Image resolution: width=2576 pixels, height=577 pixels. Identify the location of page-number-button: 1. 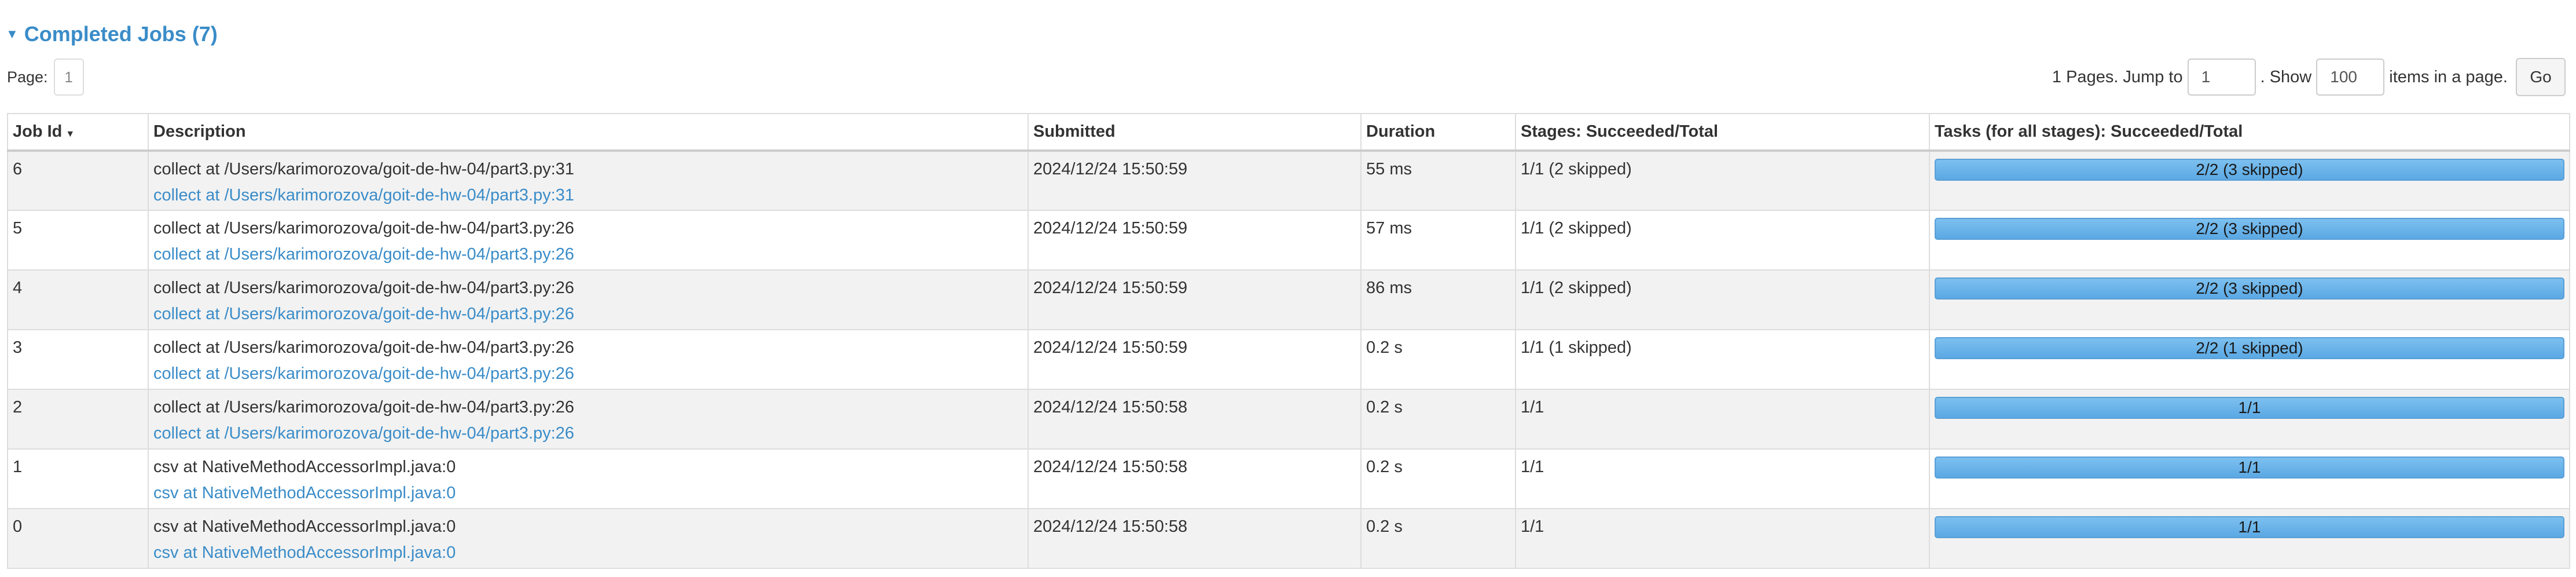
(68, 77).